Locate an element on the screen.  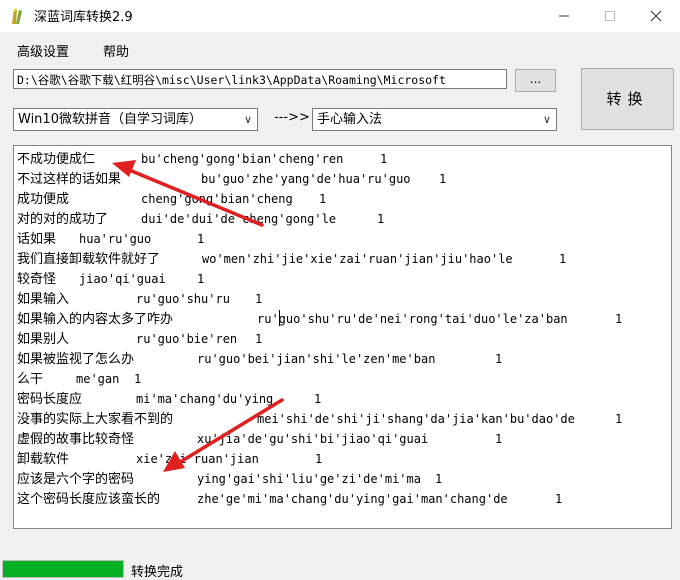
pinyin-text: hua'ru'guo is located at coordinates (115, 239).